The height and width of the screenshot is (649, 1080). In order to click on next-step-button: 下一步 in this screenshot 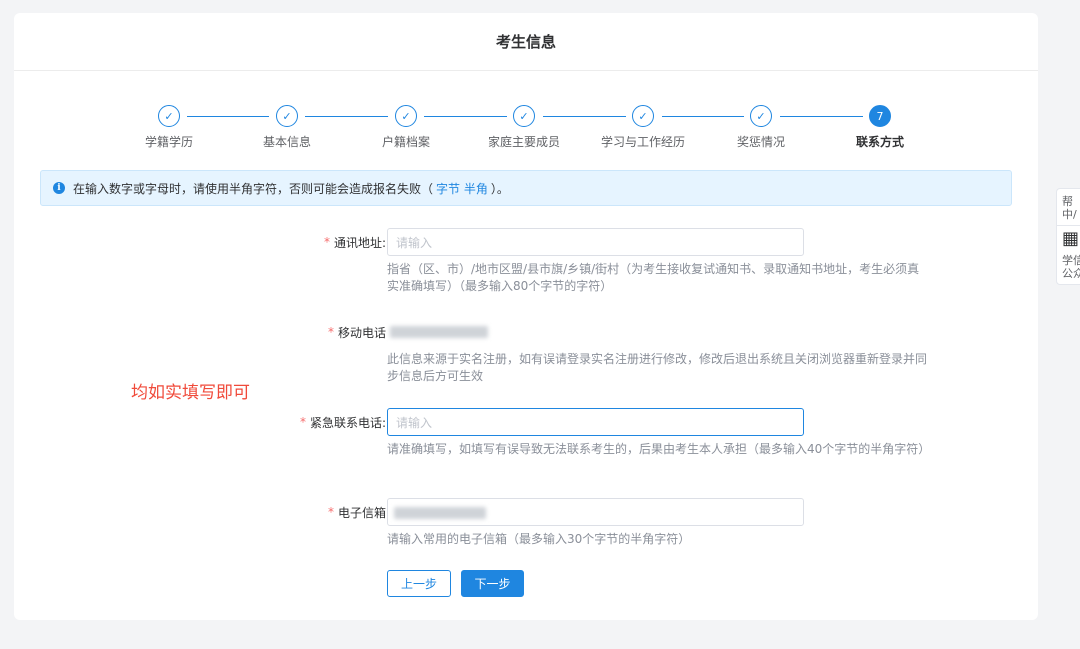, I will do `click(492, 583)`.